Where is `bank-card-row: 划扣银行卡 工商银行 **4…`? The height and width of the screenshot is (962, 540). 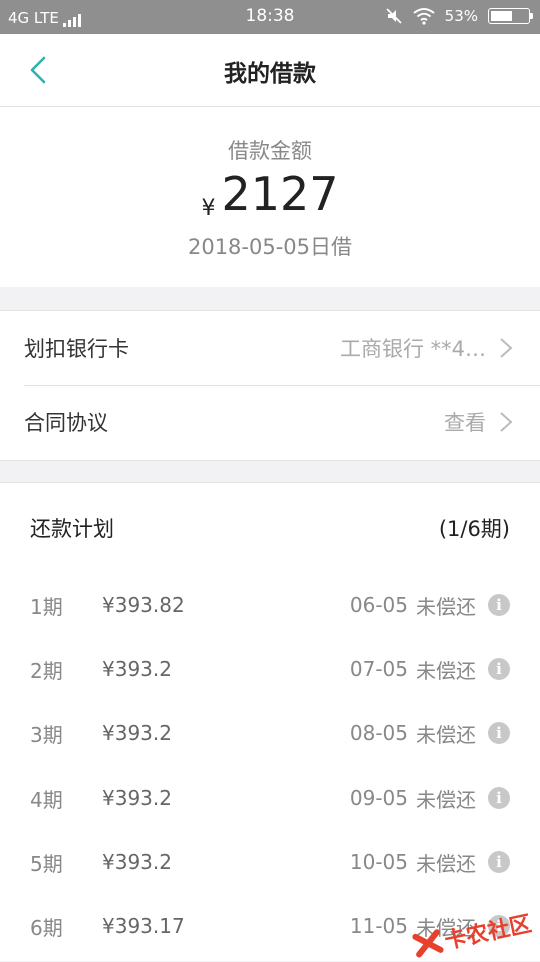
bank-card-row: 划扣银行卡 工商银行 **4… is located at coordinates (282, 348).